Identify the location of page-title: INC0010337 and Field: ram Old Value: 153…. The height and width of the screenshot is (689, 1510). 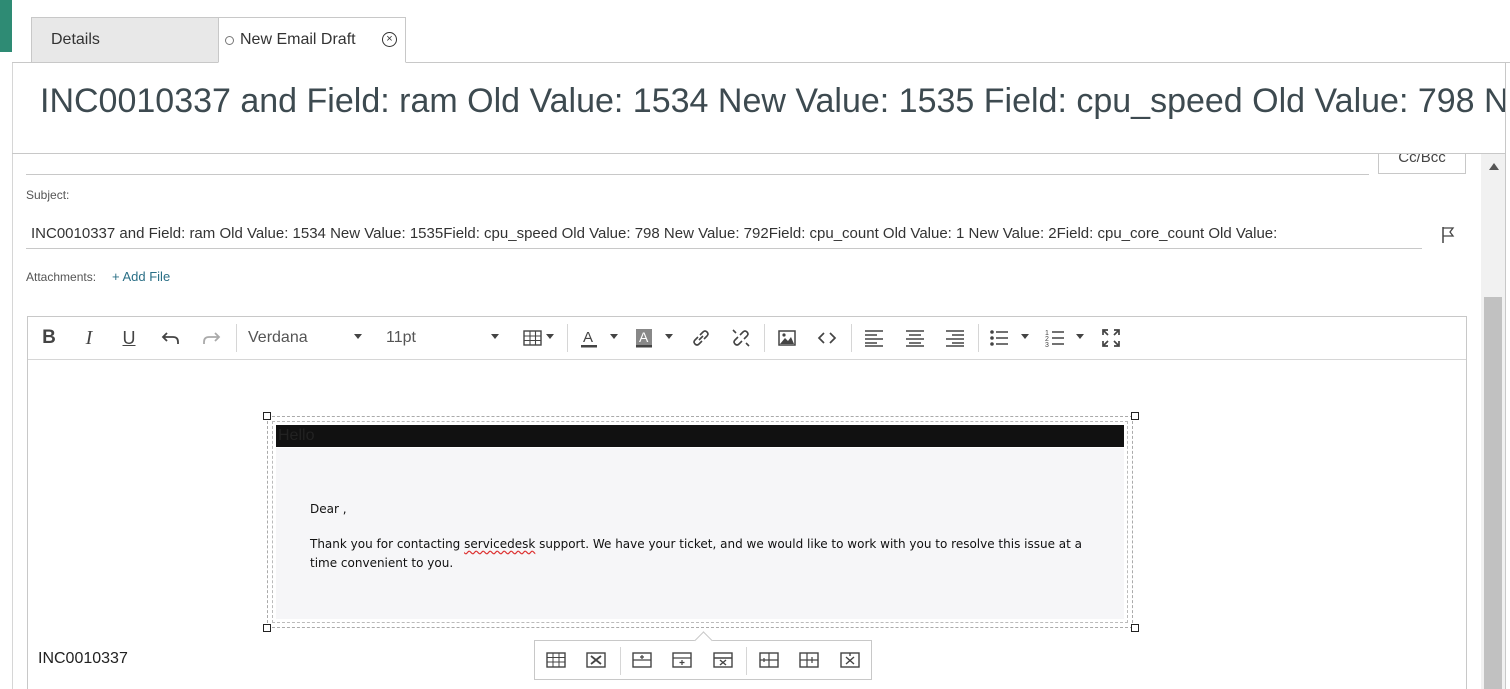
(775, 101).